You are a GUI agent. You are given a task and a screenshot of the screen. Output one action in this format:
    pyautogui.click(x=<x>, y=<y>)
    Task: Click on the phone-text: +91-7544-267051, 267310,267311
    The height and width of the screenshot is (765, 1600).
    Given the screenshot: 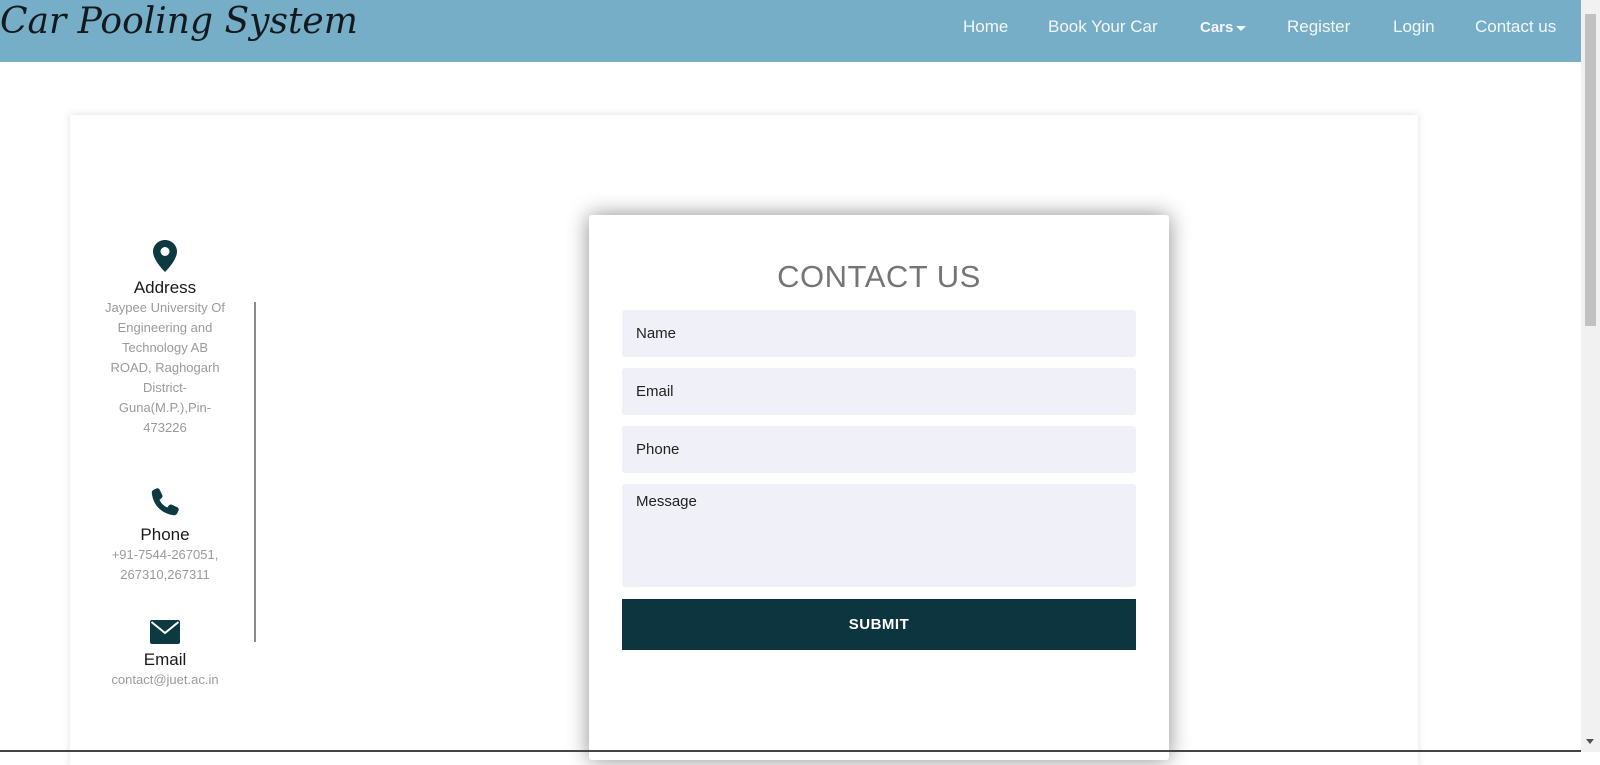 What is the action you would take?
    pyautogui.click(x=165, y=564)
    